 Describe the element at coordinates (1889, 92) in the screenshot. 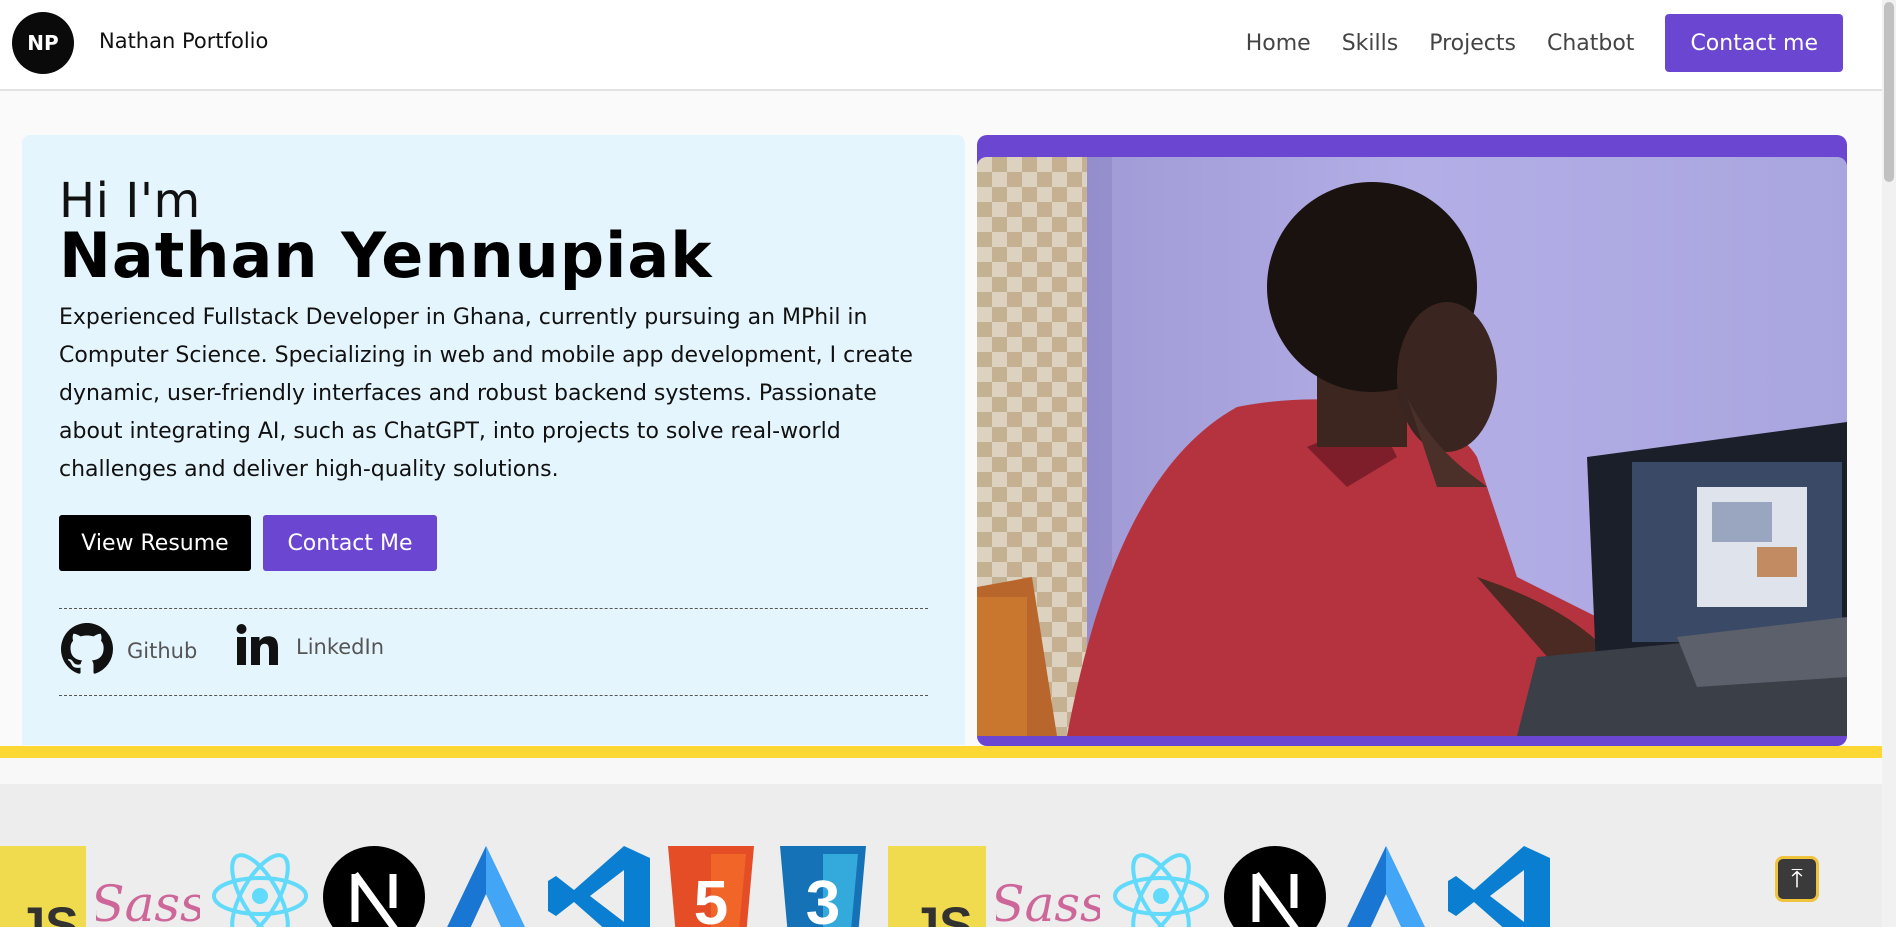

I see `scrollbar-thumb` at that location.